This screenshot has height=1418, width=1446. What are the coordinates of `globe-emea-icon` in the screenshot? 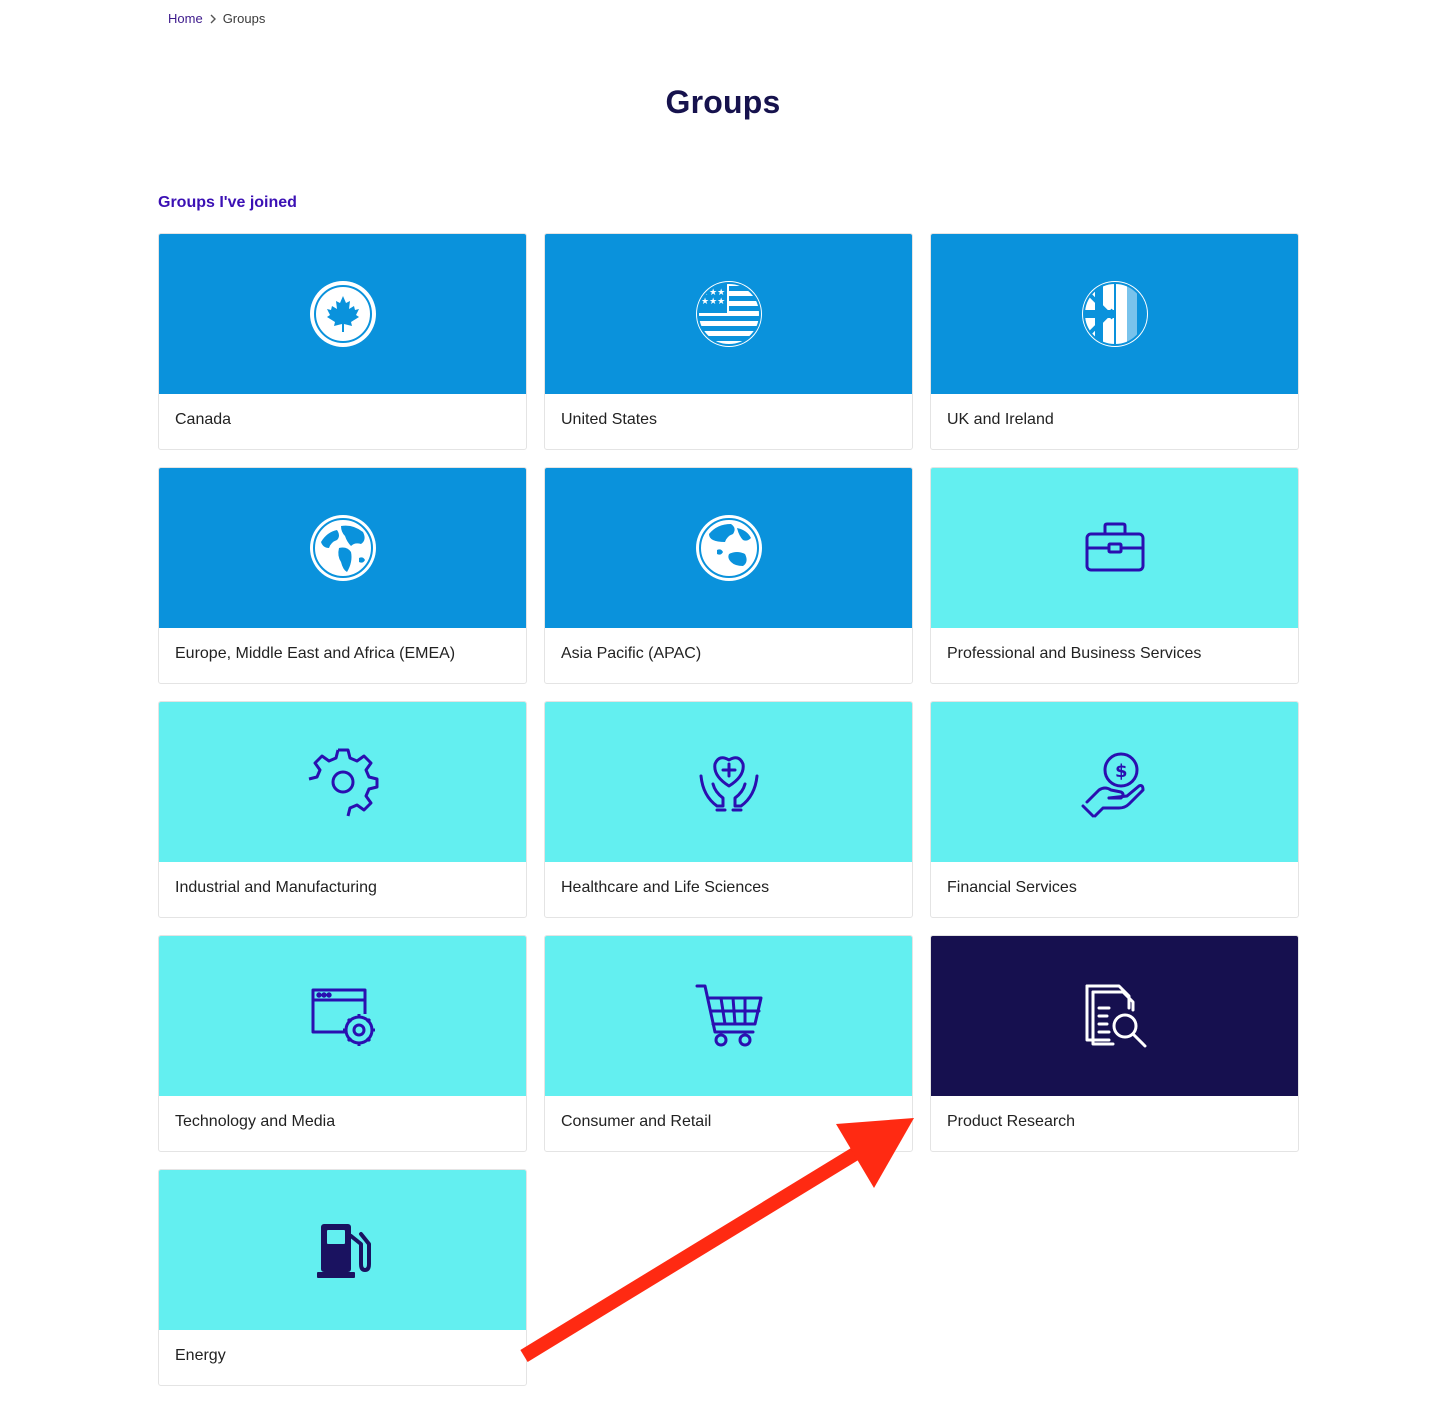 It's located at (342, 548).